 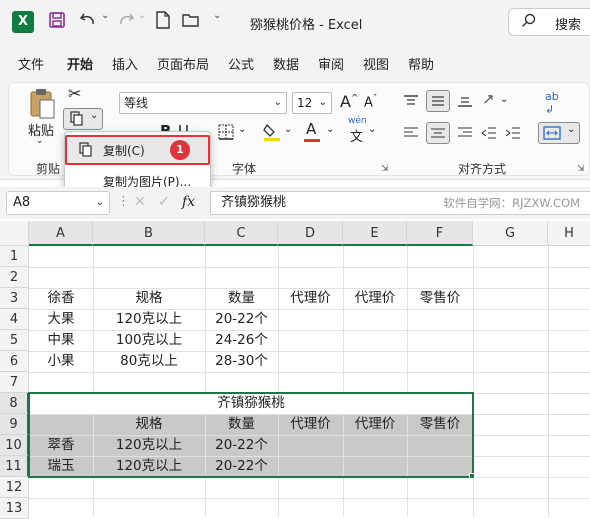 I want to click on font-color-icon: A, so click(x=312, y=131).